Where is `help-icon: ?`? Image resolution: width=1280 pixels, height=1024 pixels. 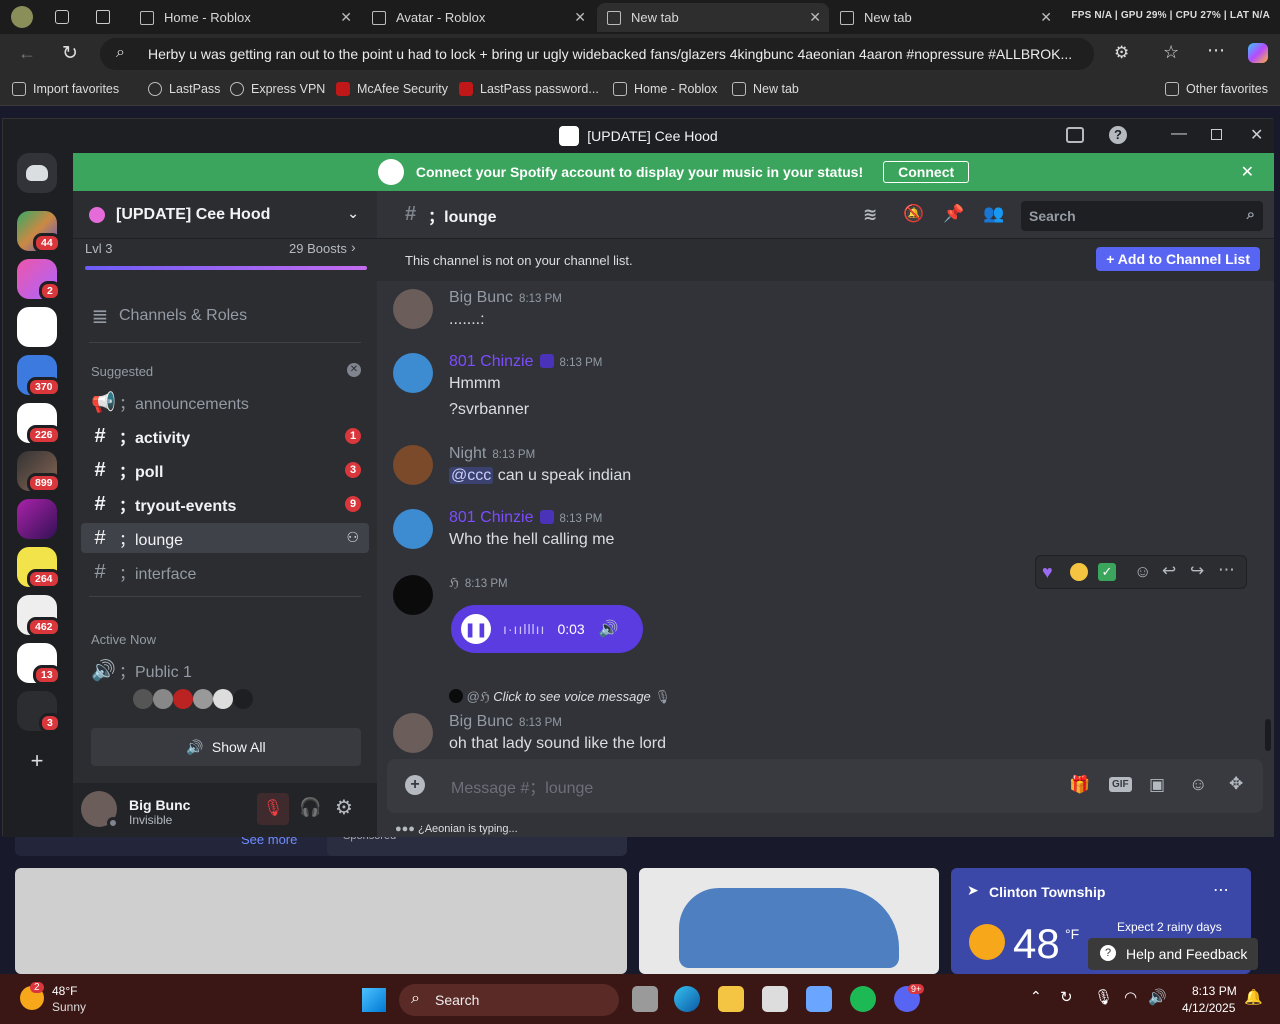 help-icon: ? is located at coordinates (1118, 135).